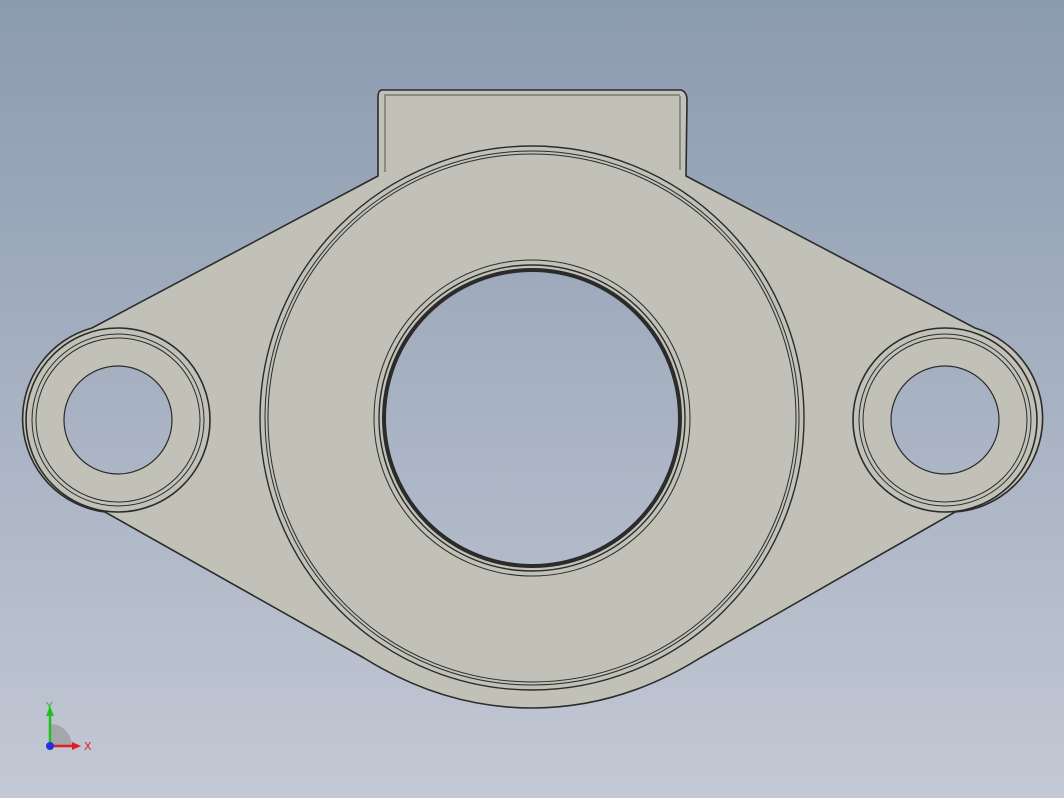 Image resolution: width=1064 pixels, height=798 pixels. I want to click on z-axis-dot, so click(50, 746).